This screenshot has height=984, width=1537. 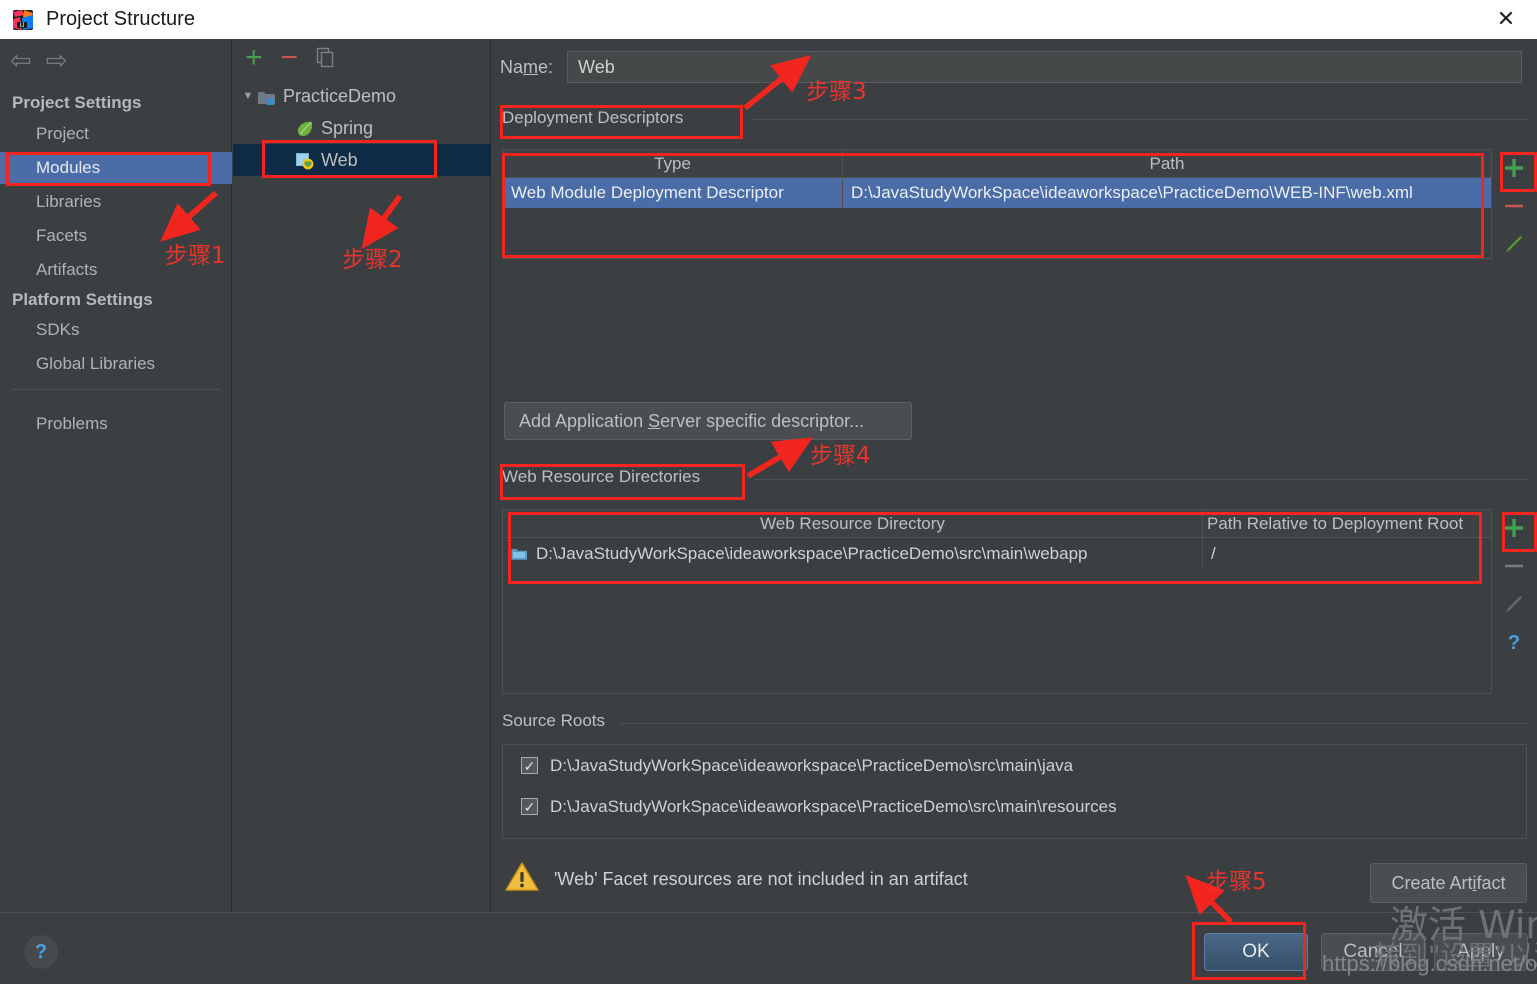 I want to click on name-row: Name:, so click(x=1011, y=67).